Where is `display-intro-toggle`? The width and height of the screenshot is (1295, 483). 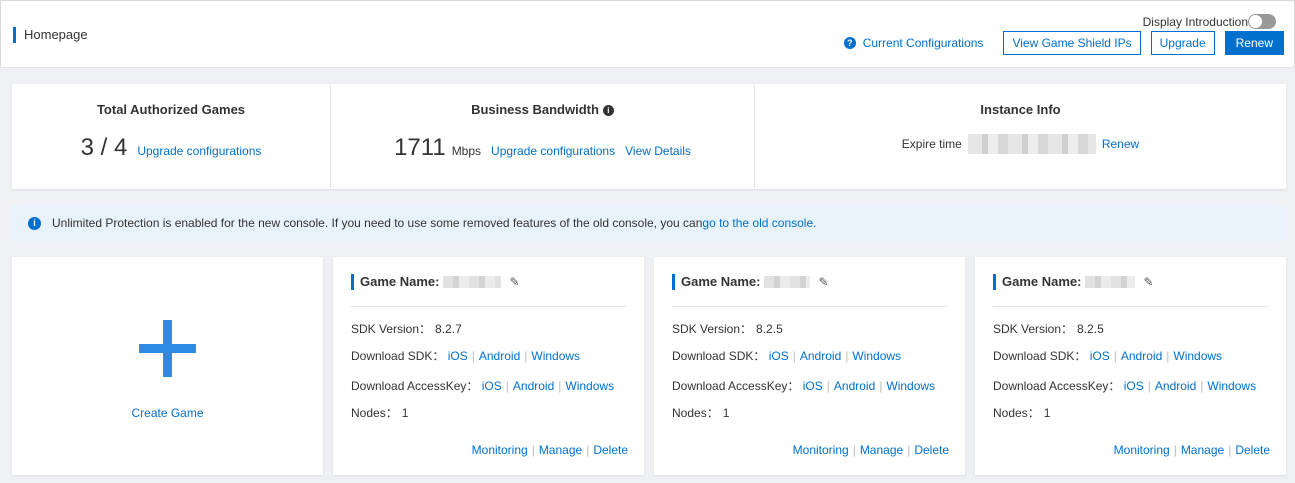 display-intro-toggle is located at coordinates (1262, 21).